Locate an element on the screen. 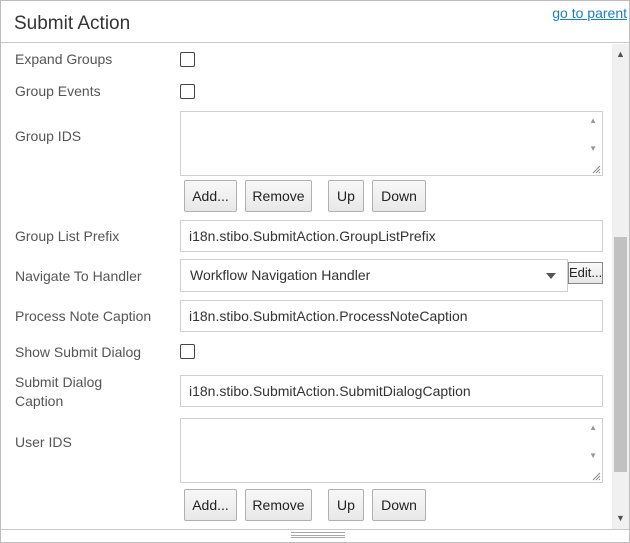  panel-footer is located at coordinates (315, 535).